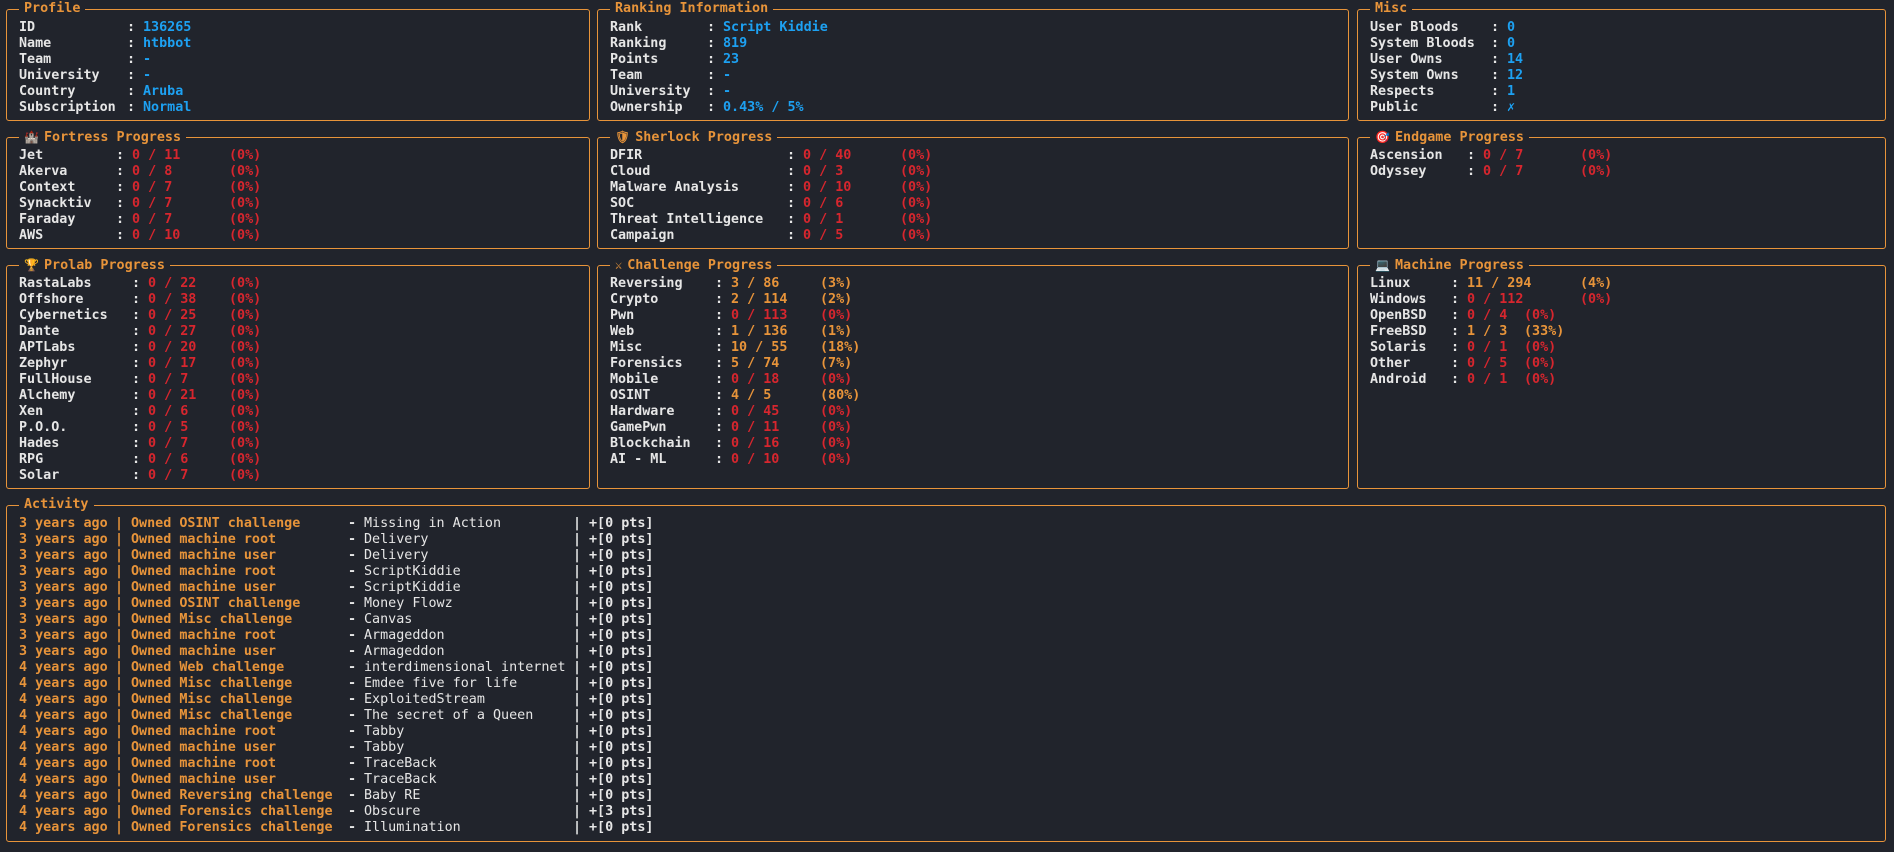  What do you see at coordinates (622, 315) in the screenshot?
I see `challenge-label: Pwn` at bounding box center [622, 315].